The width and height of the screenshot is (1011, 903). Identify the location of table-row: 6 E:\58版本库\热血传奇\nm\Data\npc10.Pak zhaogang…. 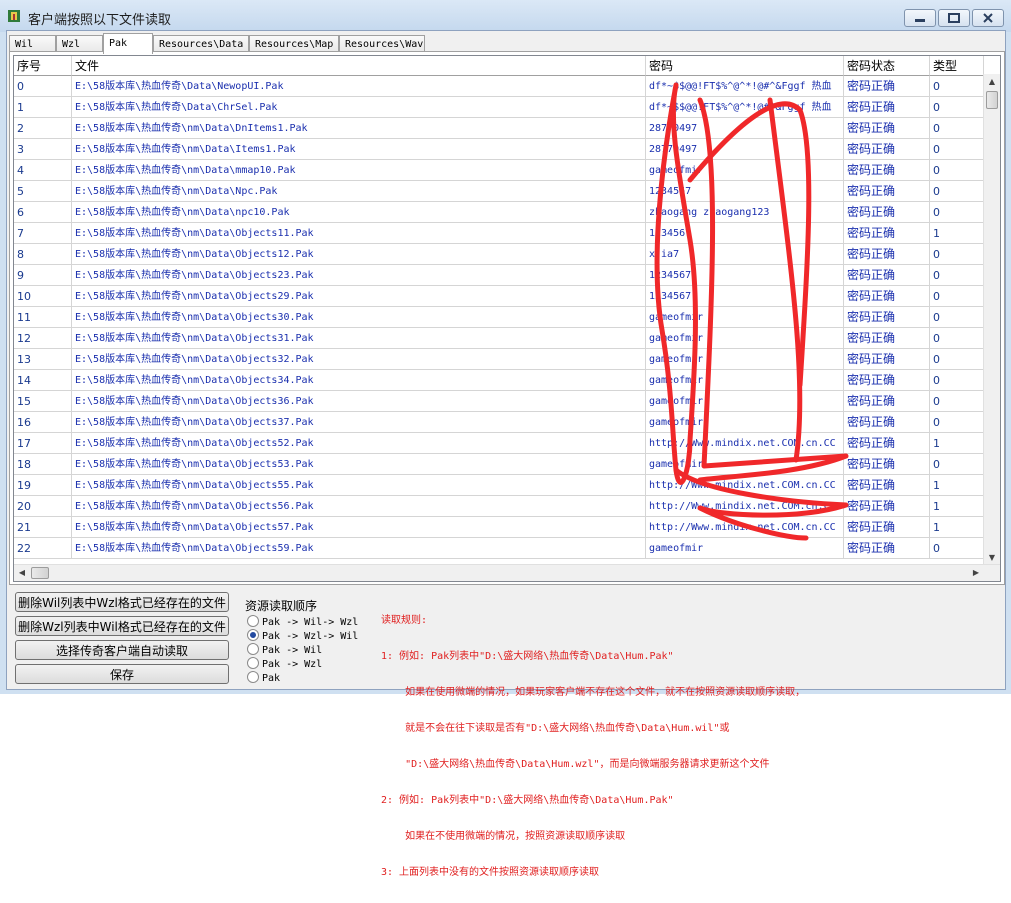
(499, 212).